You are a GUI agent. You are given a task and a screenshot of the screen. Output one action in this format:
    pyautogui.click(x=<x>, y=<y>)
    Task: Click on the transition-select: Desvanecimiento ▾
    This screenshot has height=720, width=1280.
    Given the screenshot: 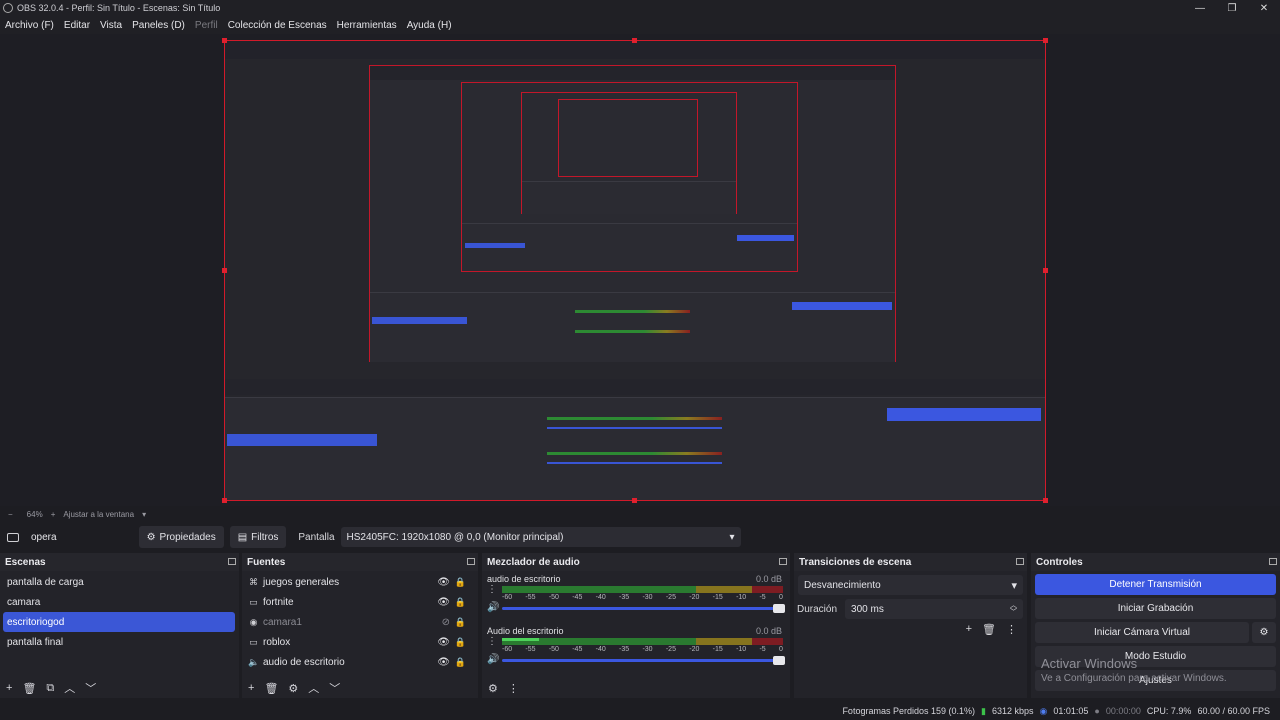 What is the action you would take?
    pyautogui.click(x=910, y=585)
    